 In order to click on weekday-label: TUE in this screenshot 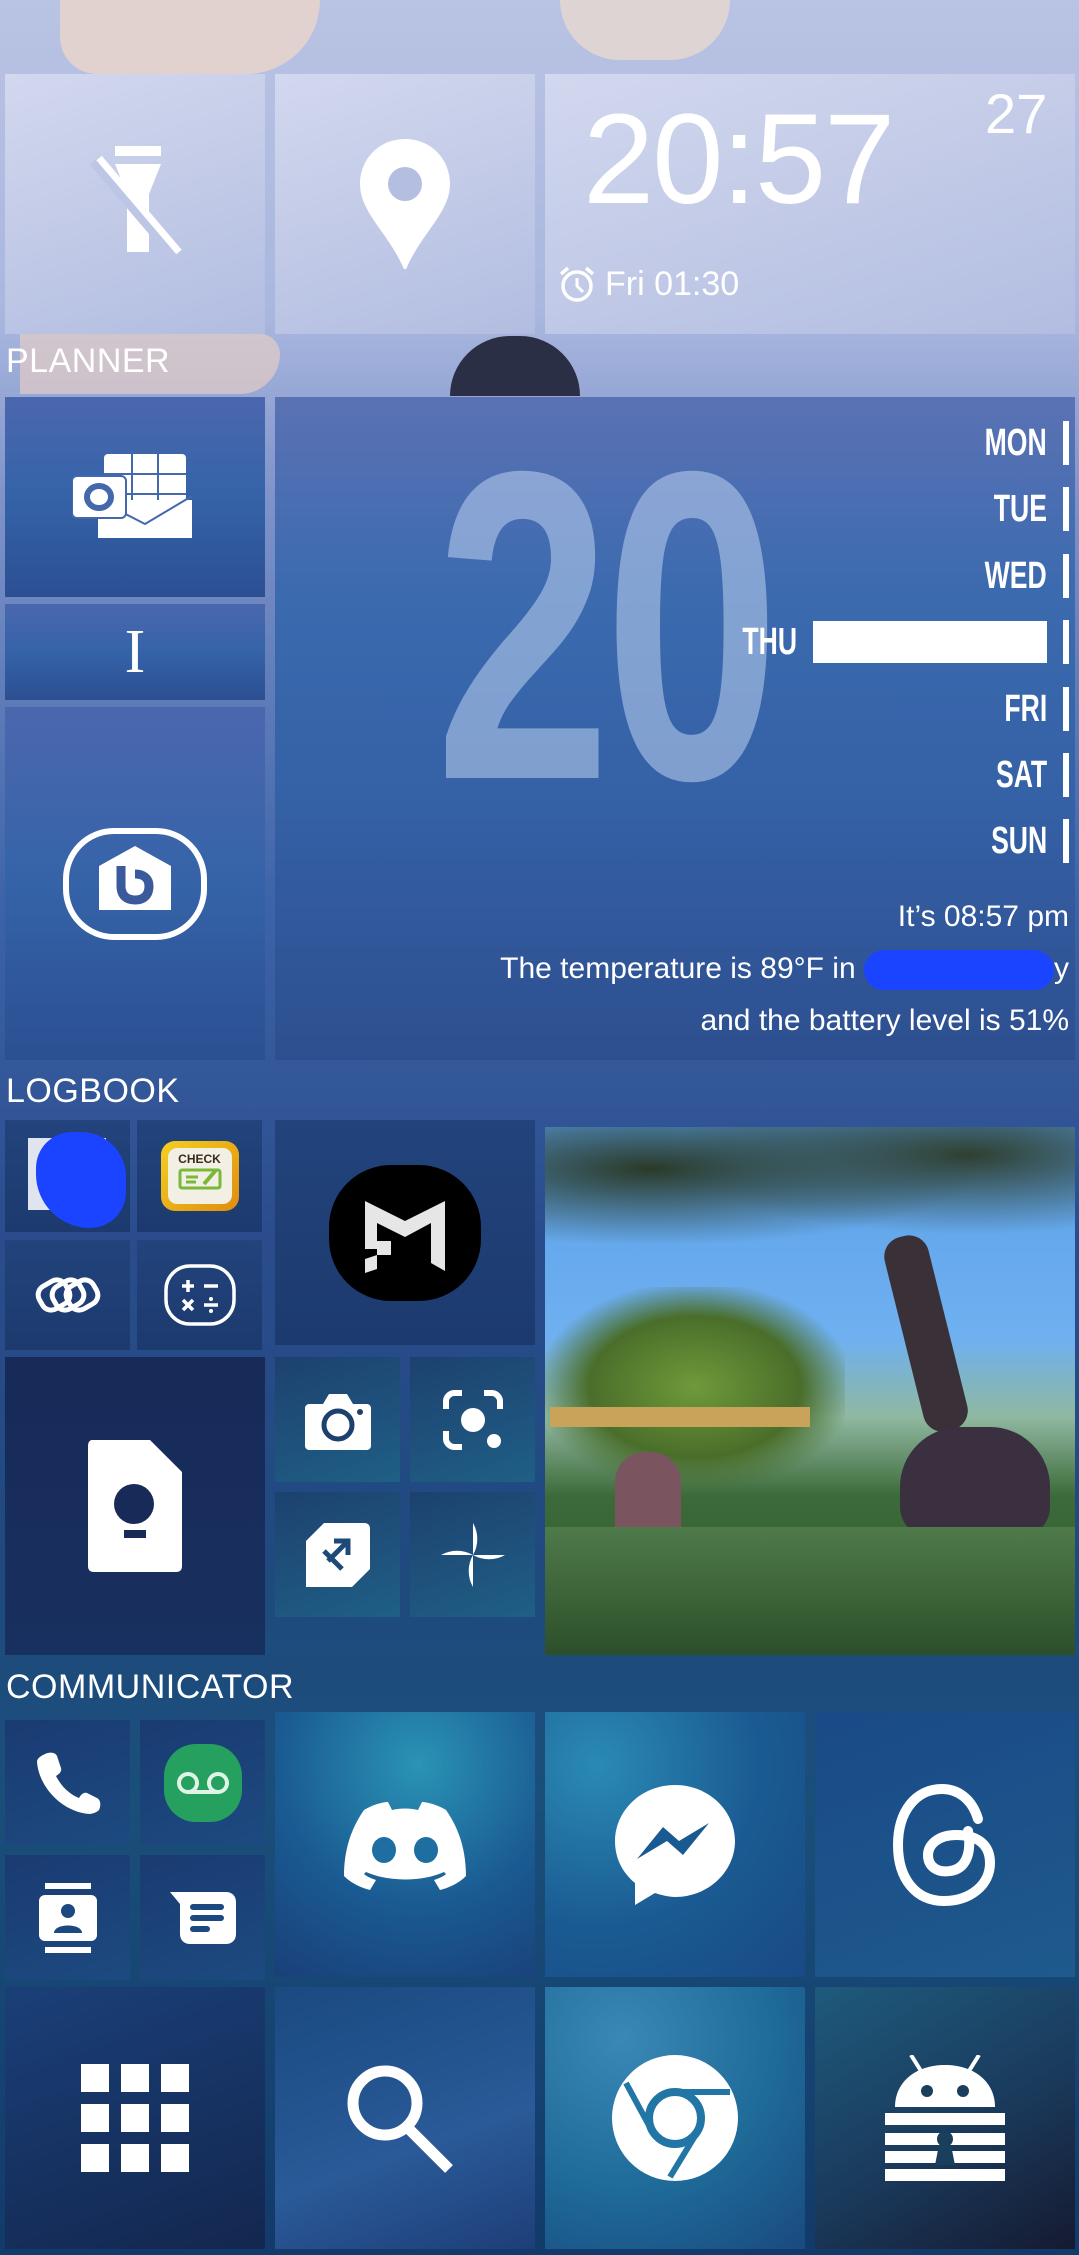, I will do `click(1020, 508)`.